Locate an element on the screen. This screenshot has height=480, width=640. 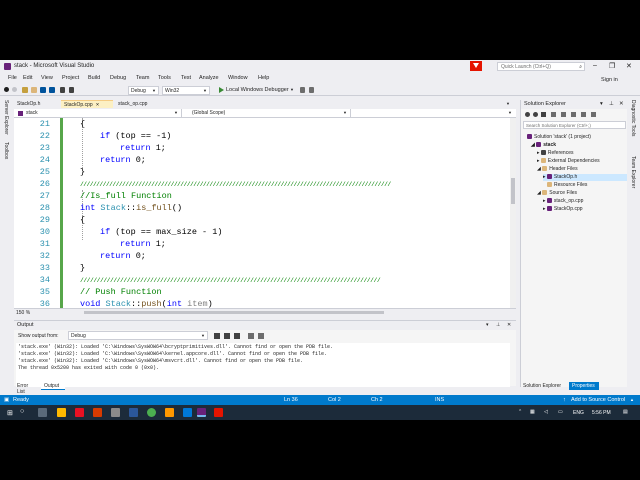
find-icon is located at coordinates (217, 336).